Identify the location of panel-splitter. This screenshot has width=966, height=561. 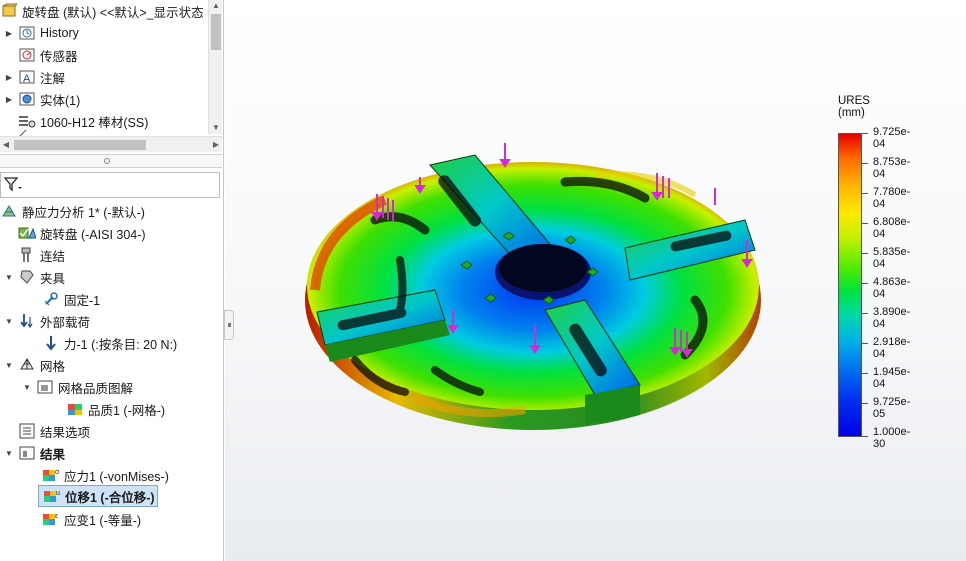
(111, 161).